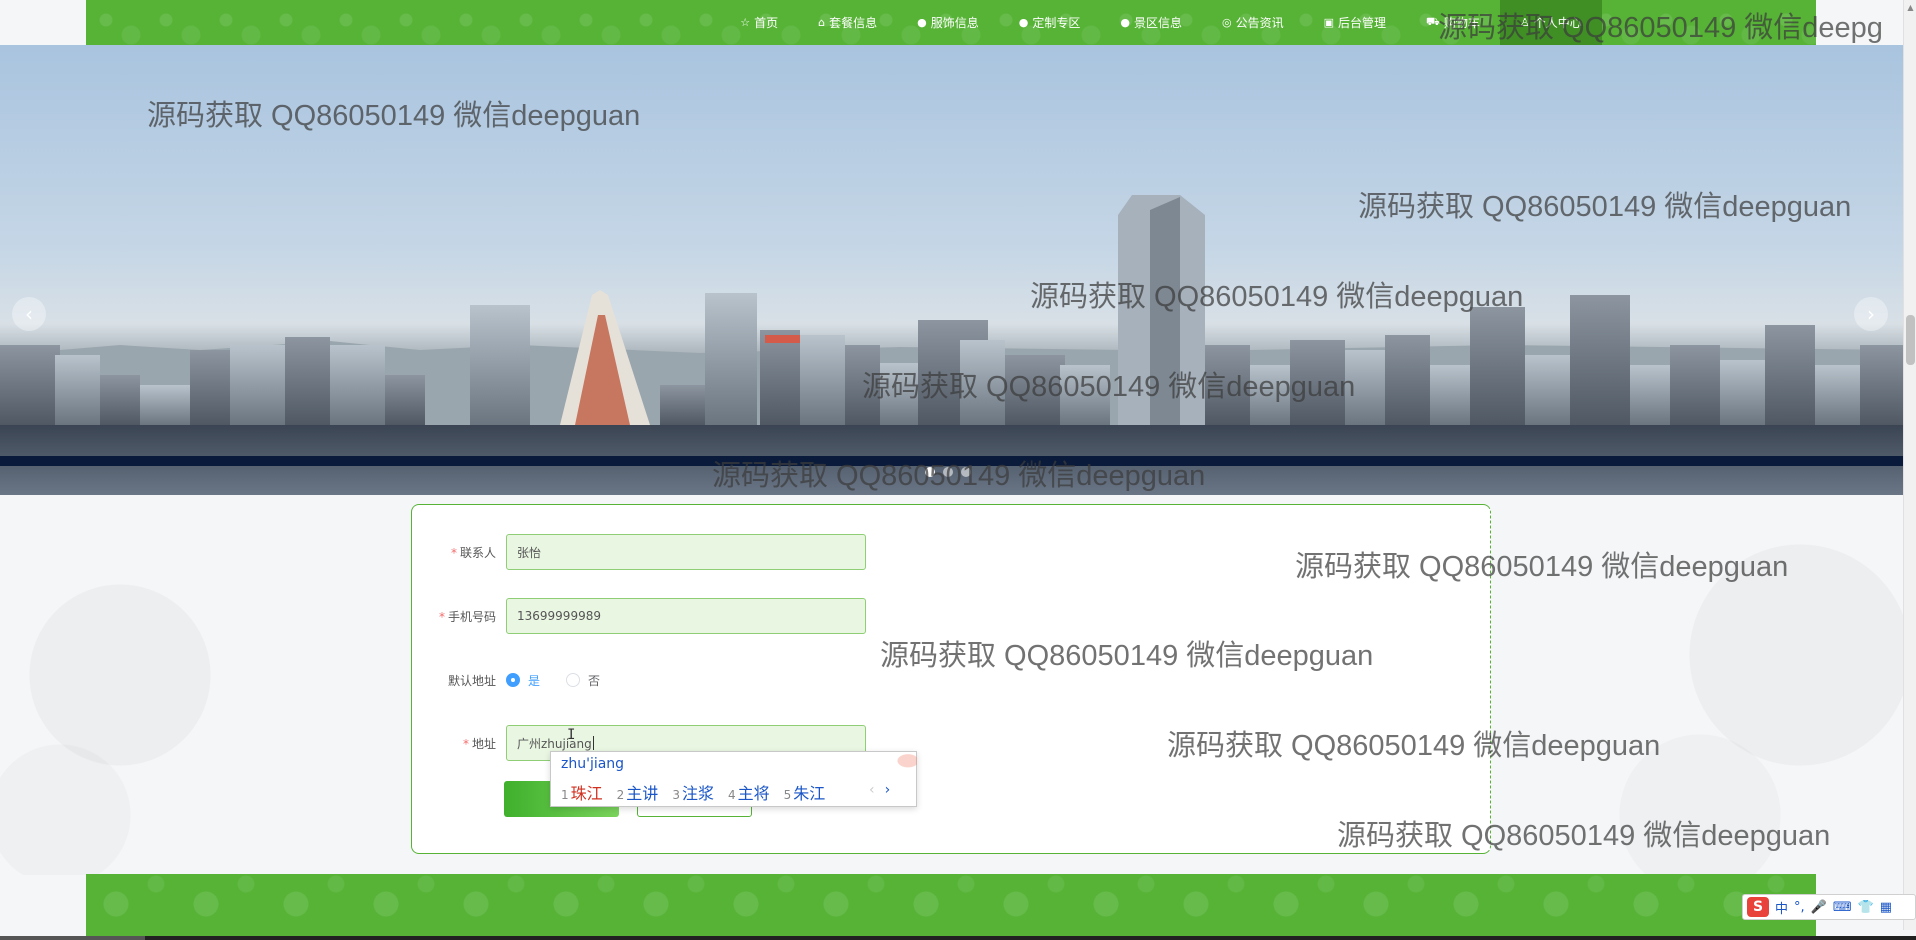  What do you see at coordinates (686, 616) in the screenshot?
I see `phone-input: 13699999989` at bounding box center [686, 616].